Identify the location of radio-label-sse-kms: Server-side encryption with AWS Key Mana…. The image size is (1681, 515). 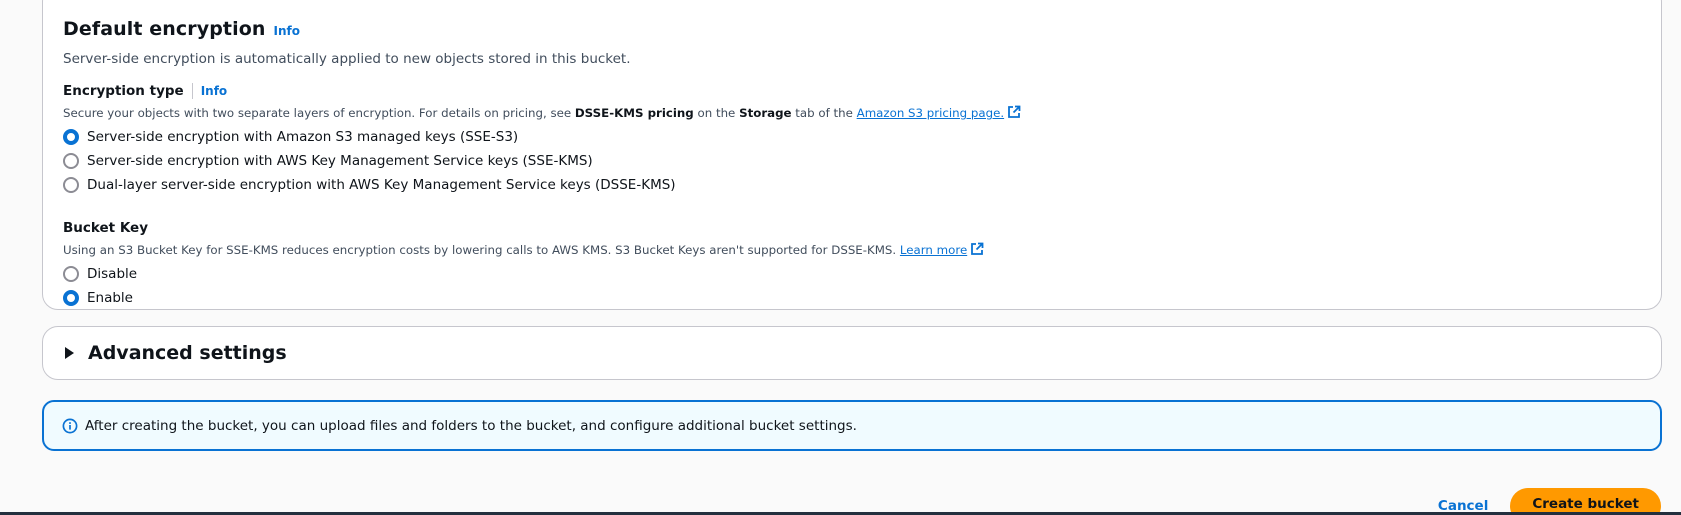
(340, 161).